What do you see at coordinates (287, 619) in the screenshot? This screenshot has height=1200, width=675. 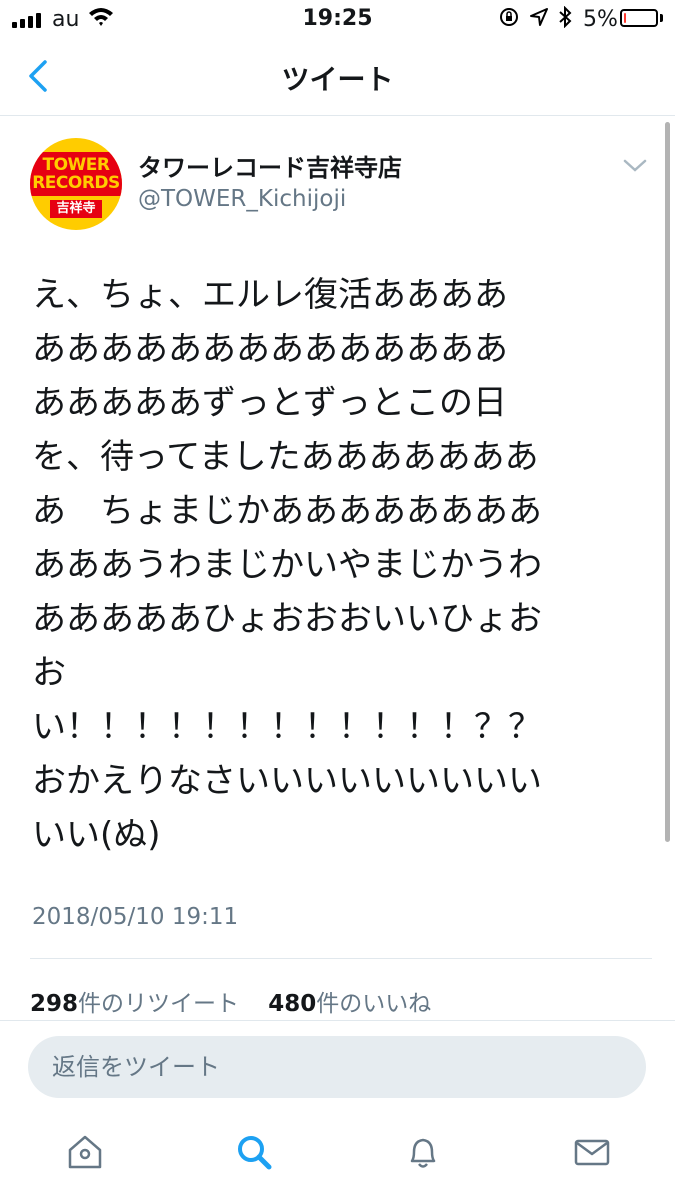 I see `tweet-text-line: あああああひょおおおいいひょお` at bounding box center [287, 619].